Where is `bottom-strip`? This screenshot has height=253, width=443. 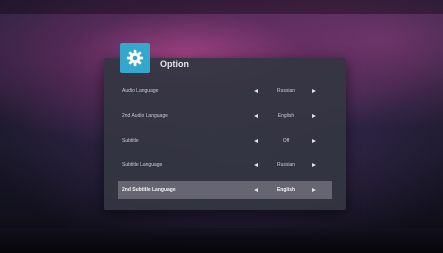
bottom-strip is located at coordinates (221, 240).